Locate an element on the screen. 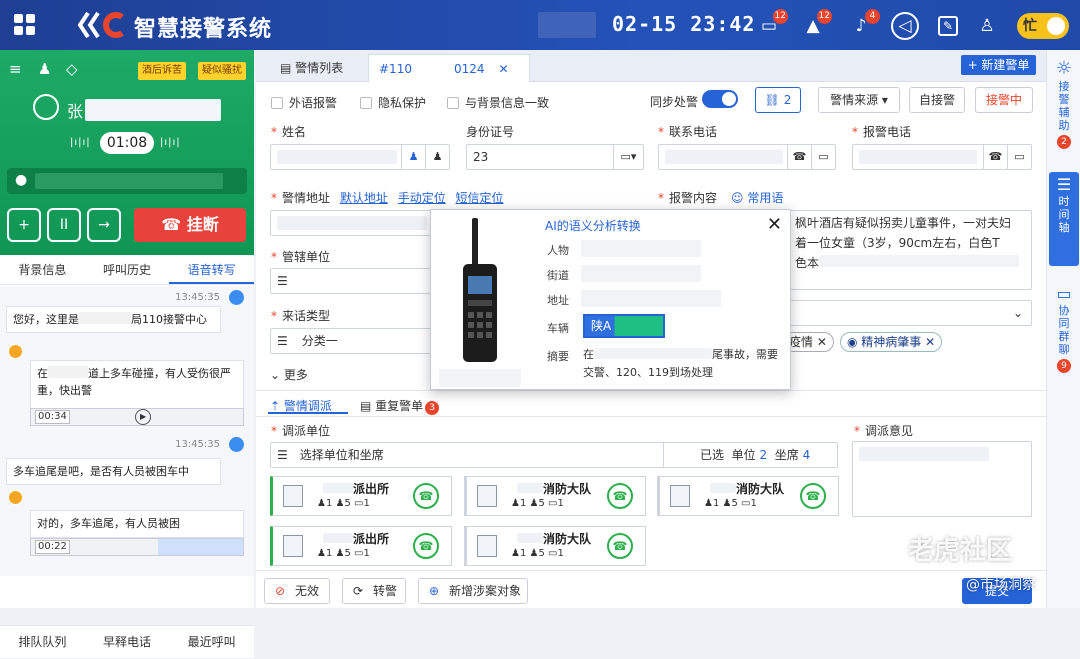 The width and height of the screenshot is (1080, 659). play-icon: ▶ is located at coordinates (143, 417).